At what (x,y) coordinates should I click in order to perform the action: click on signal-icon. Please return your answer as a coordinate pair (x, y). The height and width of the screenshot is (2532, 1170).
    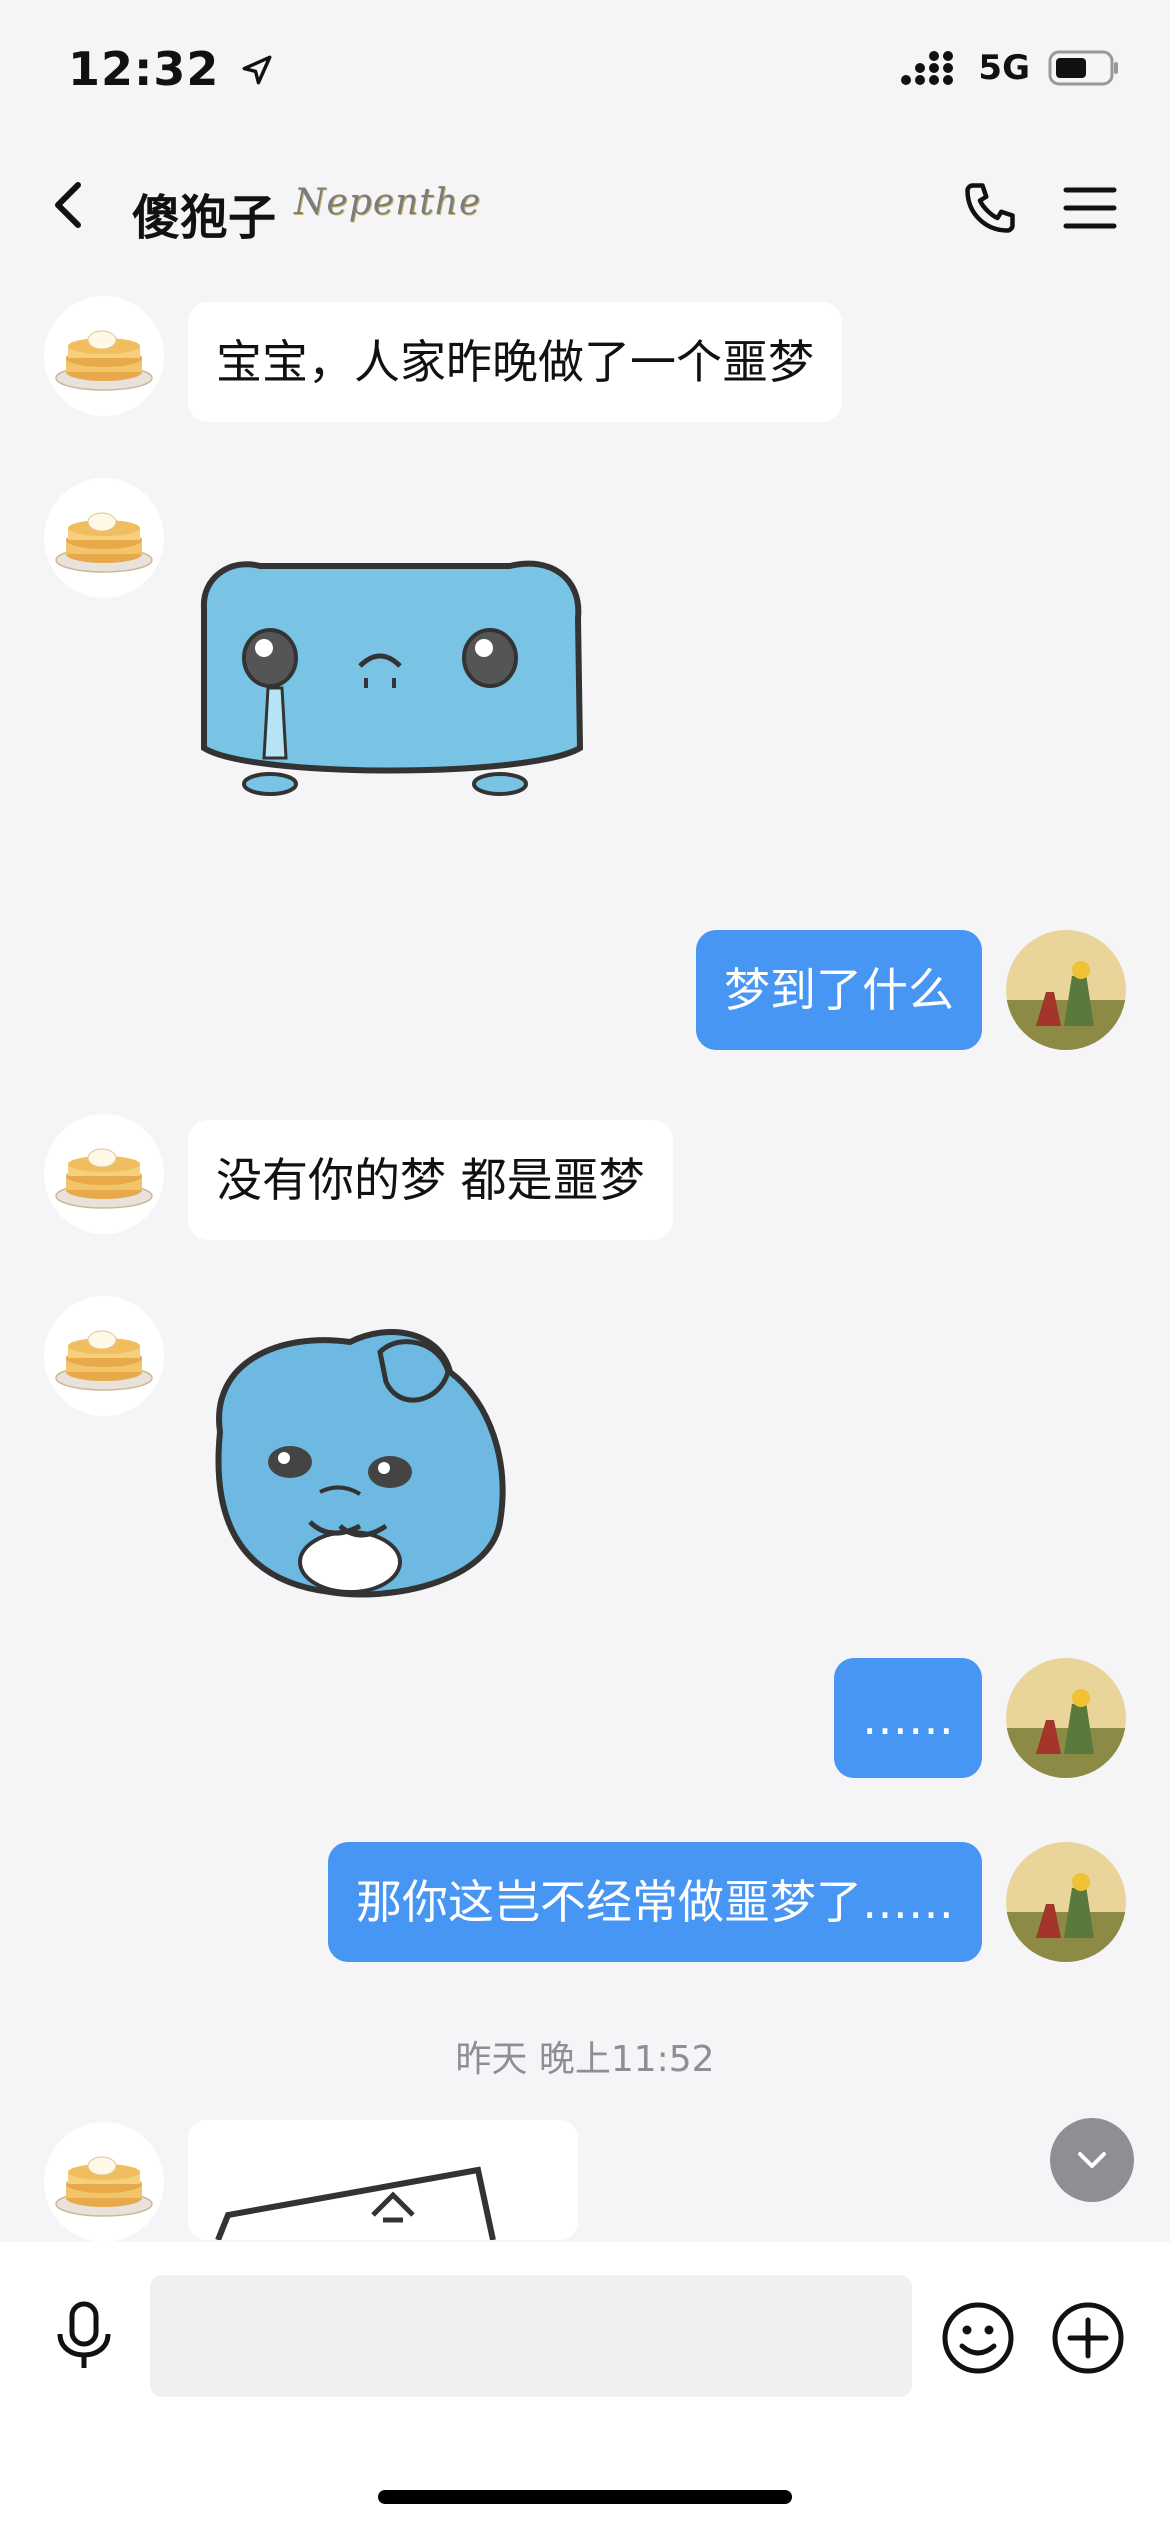
    Looking at the image, I should click on (927, 68).